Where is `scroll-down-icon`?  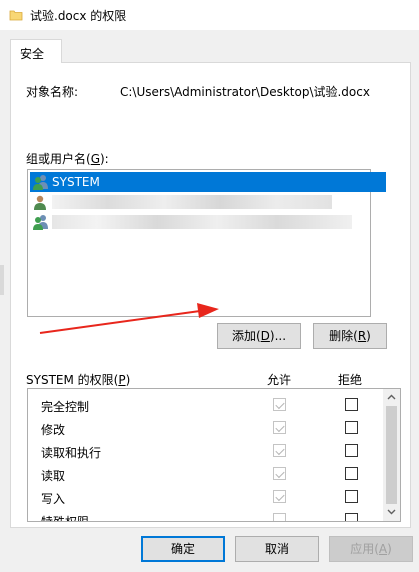
scroll-down-icon is located at coordinates (391, 512).